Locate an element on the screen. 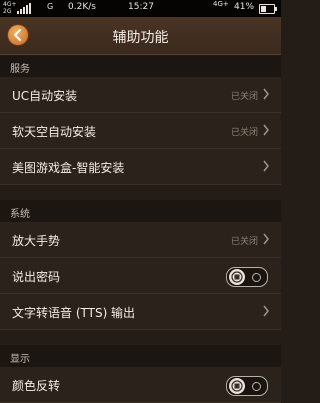  section-title: 服务 is located at coordinates (20, 69).